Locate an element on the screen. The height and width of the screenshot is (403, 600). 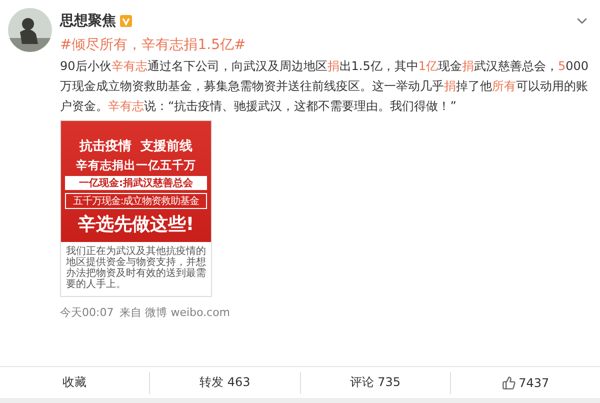
post-source: 来自 微博 weibo.com is located at coordinates (175, 312).